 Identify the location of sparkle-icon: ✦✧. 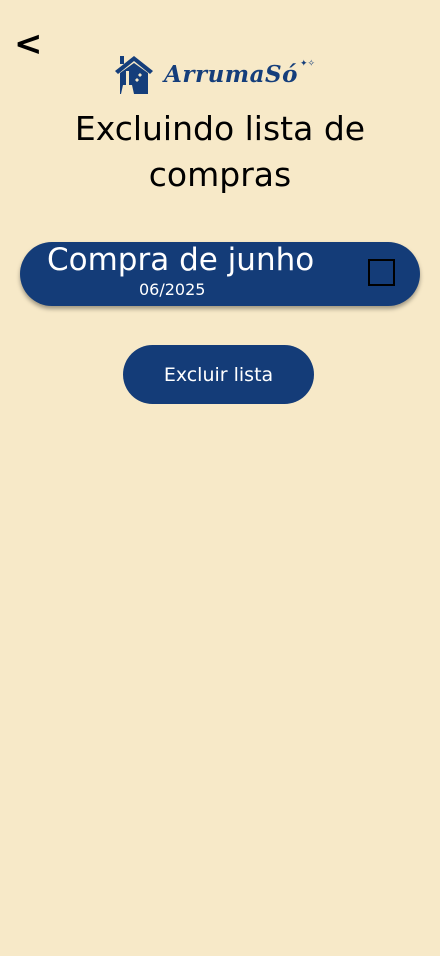
(308, 64).